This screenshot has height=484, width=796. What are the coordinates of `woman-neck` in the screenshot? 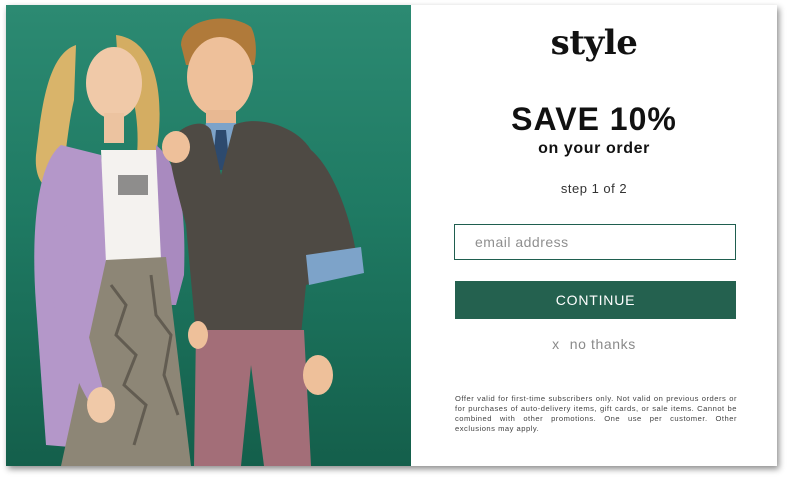 It's located at (114, 128).